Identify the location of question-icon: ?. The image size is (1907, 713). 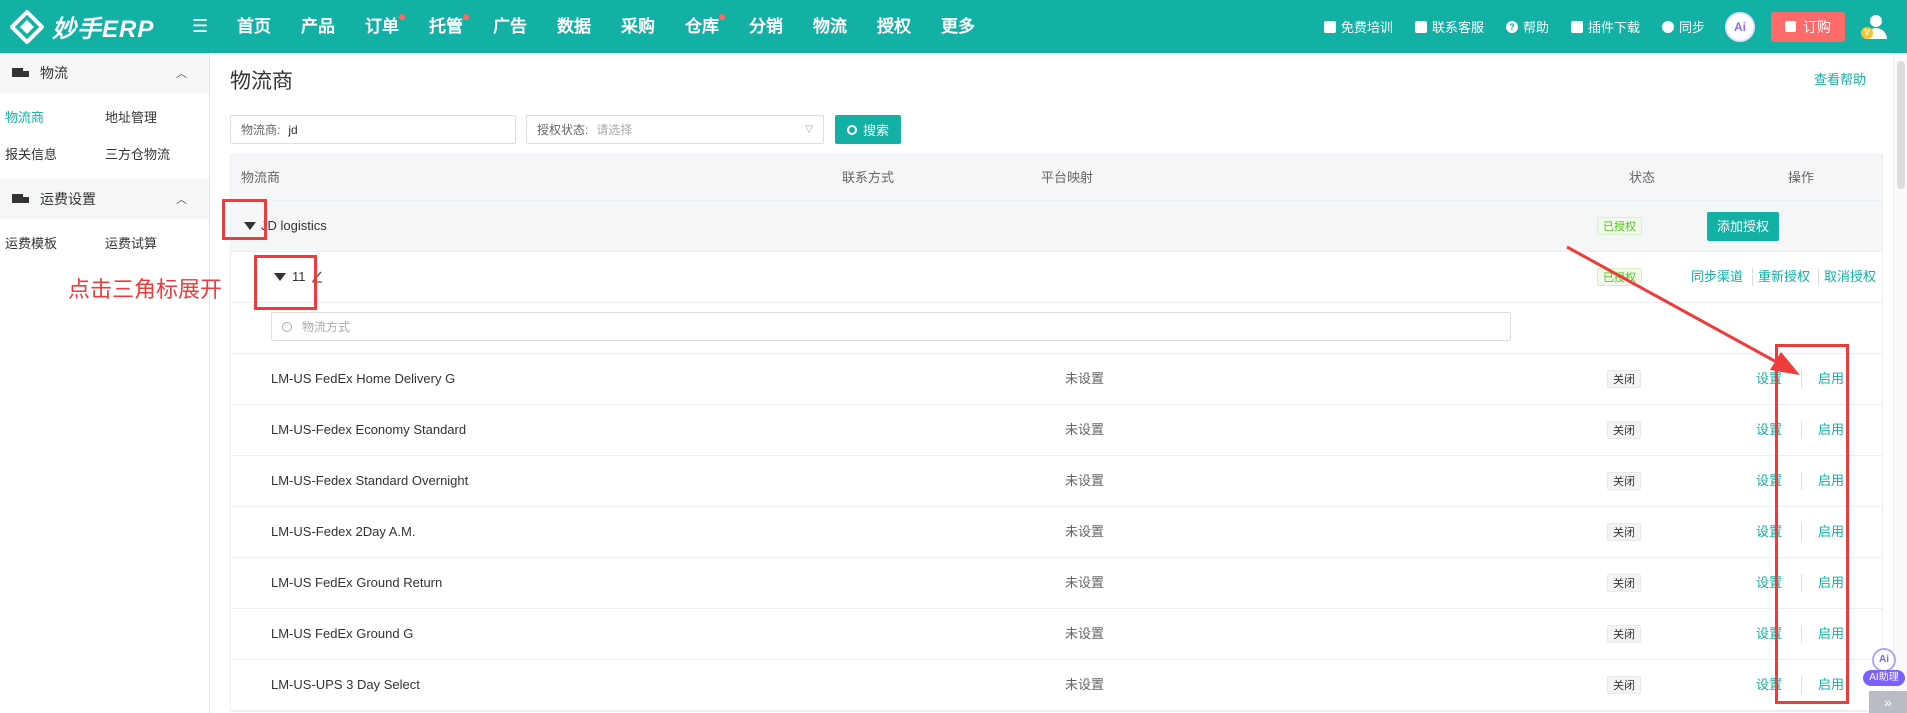
(1511, 26).